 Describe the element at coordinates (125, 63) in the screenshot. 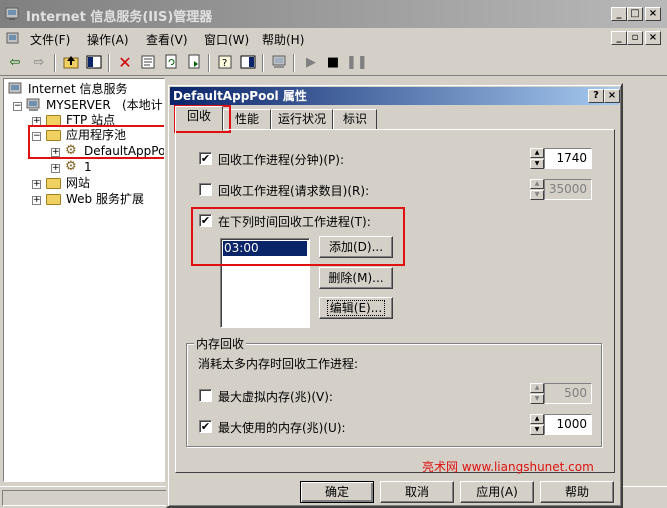

I see `delete-icon: ✕` at that location.